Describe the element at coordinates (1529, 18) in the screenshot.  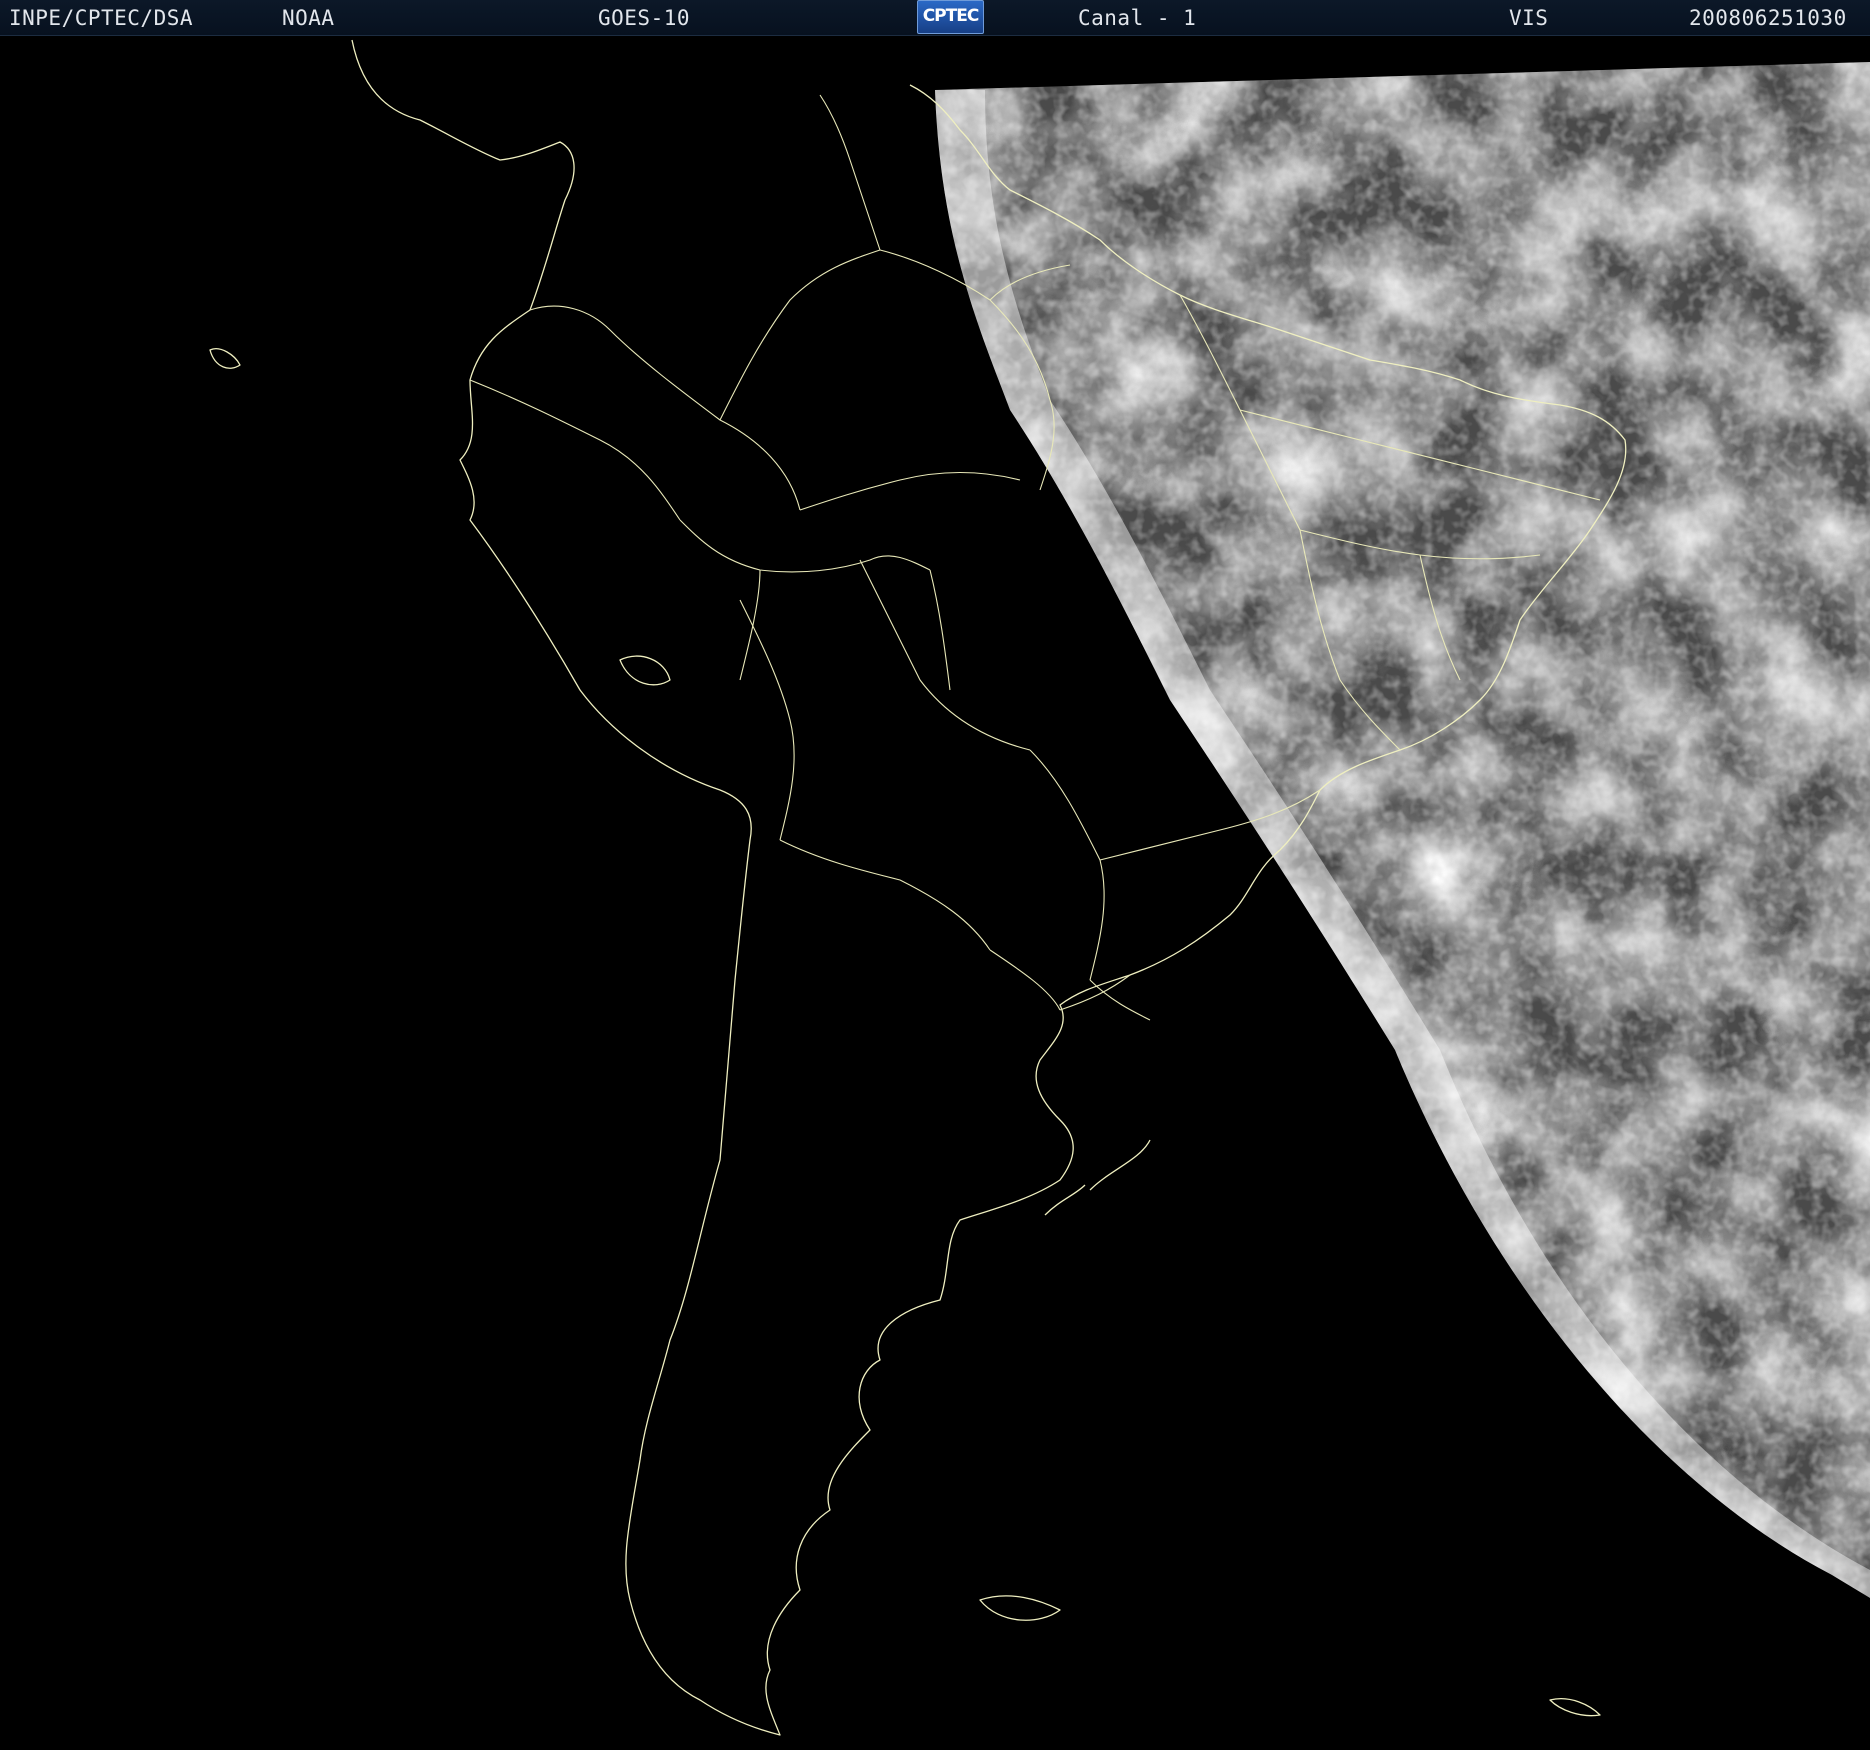
I see `band-label: VIS` at that location.